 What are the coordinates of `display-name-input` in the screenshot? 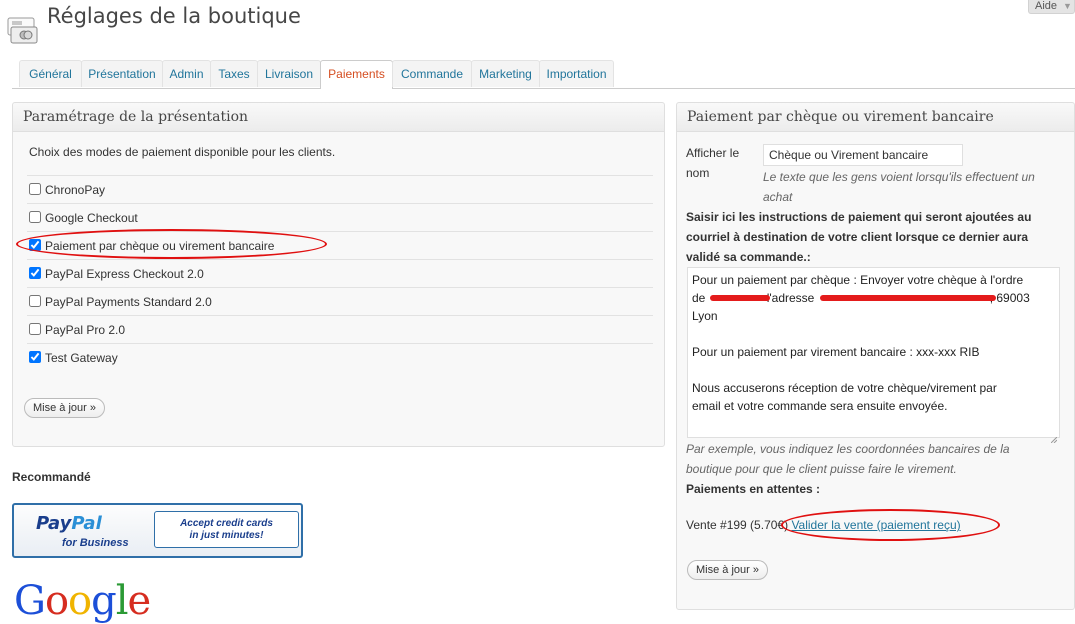 It's located at (863, 155).